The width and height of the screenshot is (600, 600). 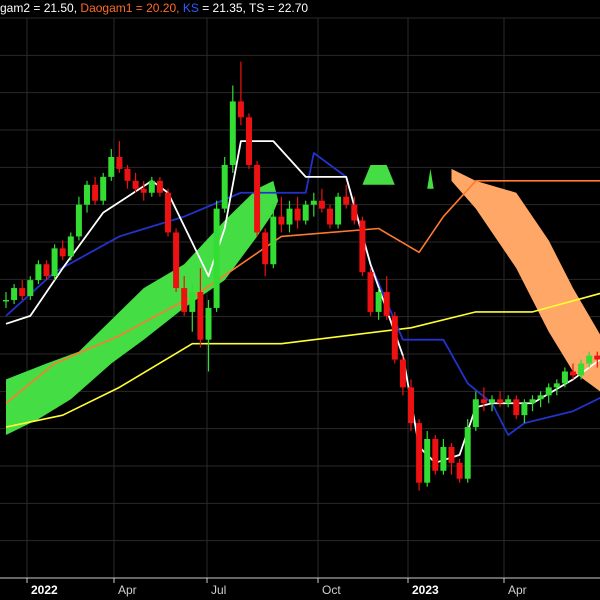 I want to click on cloud-bearish, so click(x=525, y=280).